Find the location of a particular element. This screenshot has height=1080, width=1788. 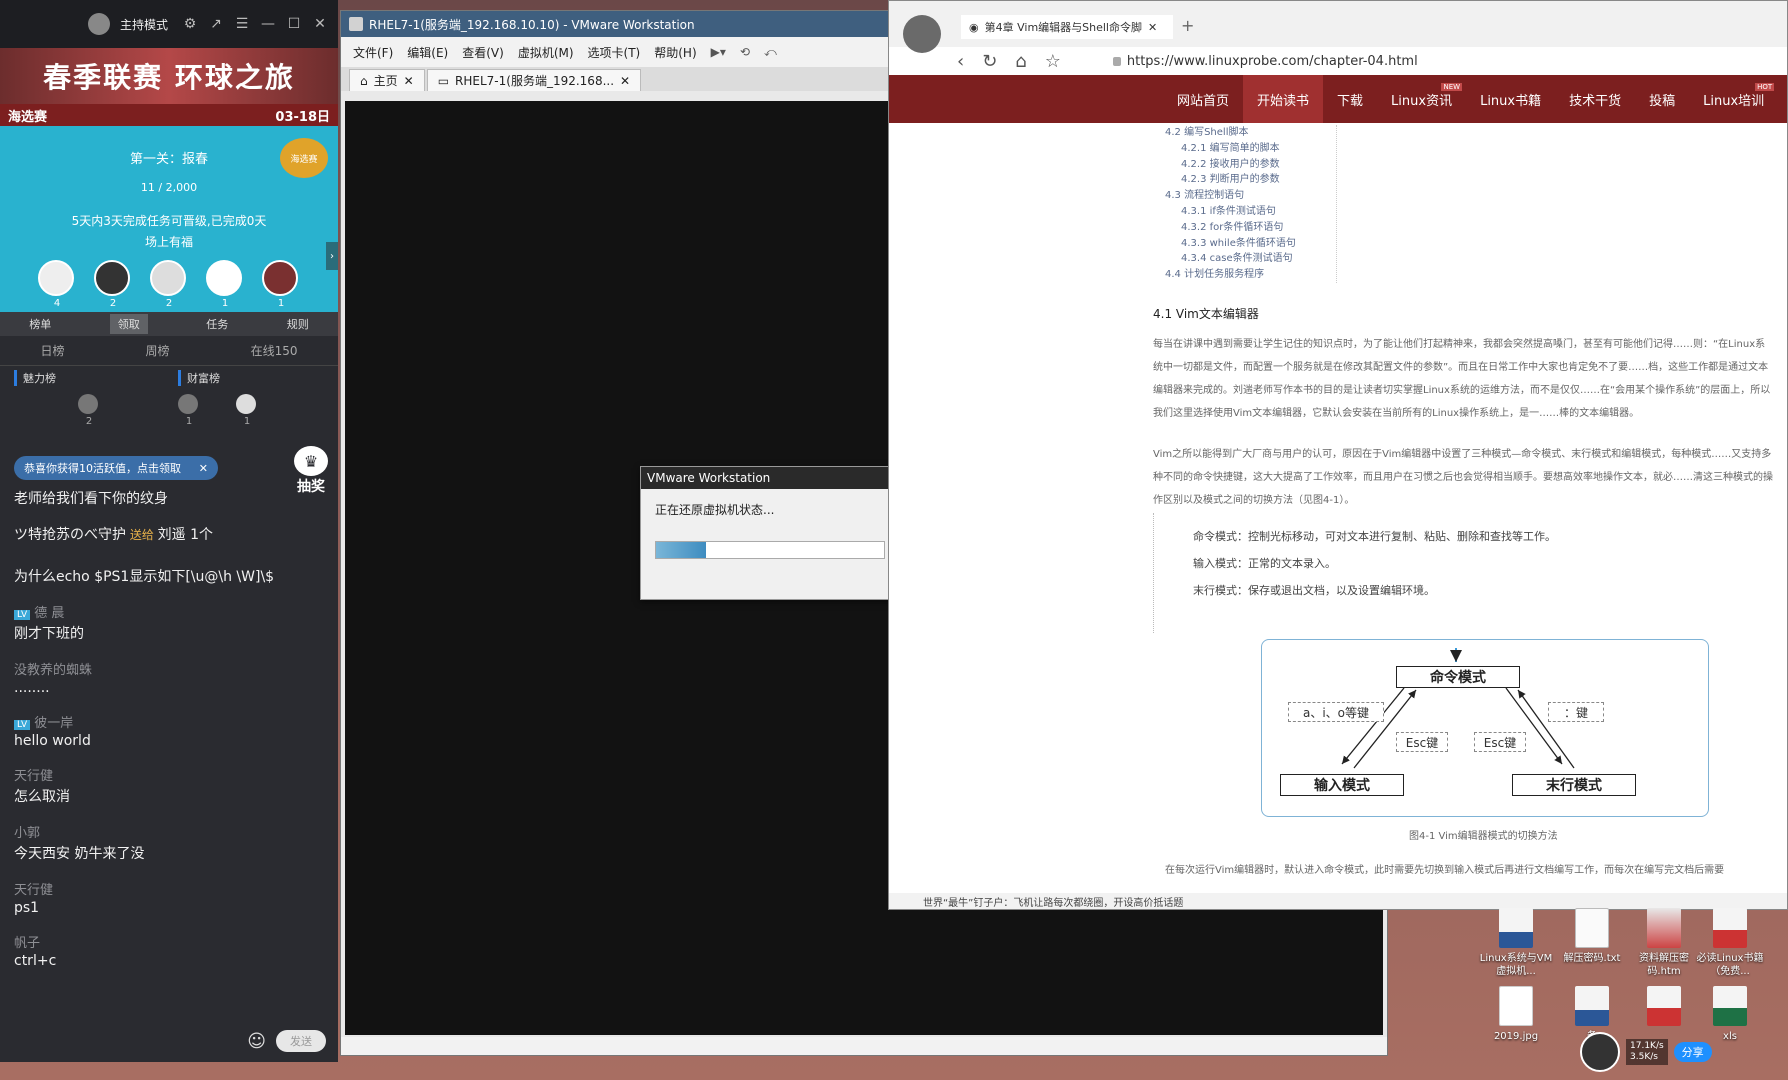

back-icon: ‹ is located at coordinates (960, 61).